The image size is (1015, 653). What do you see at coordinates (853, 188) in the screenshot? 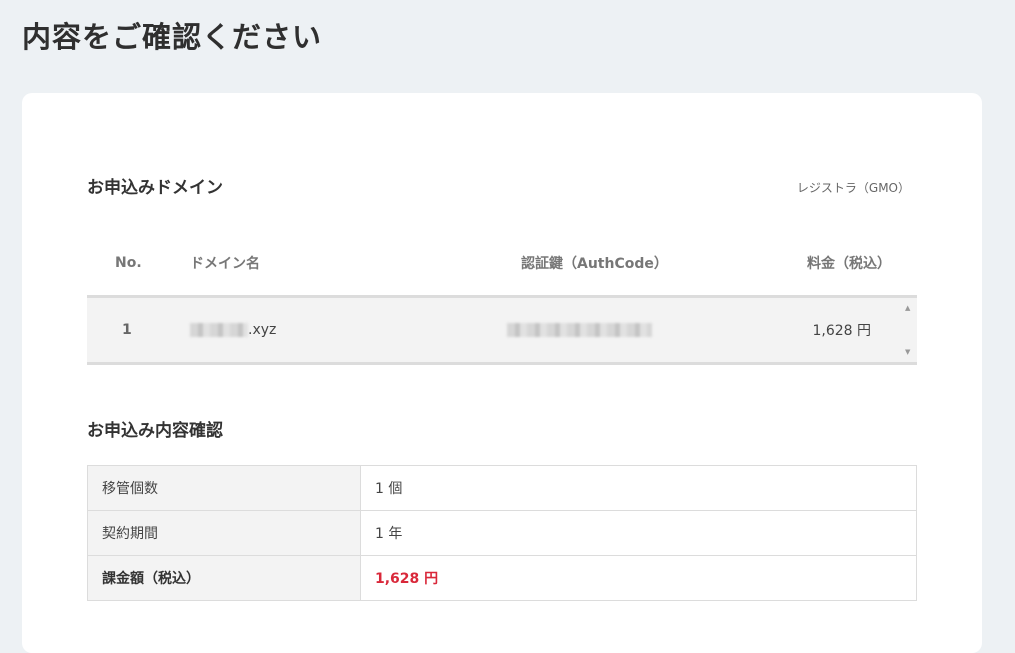
I see `registrar-label: レジストラ（GMO）` at bounding box center [853, 188].